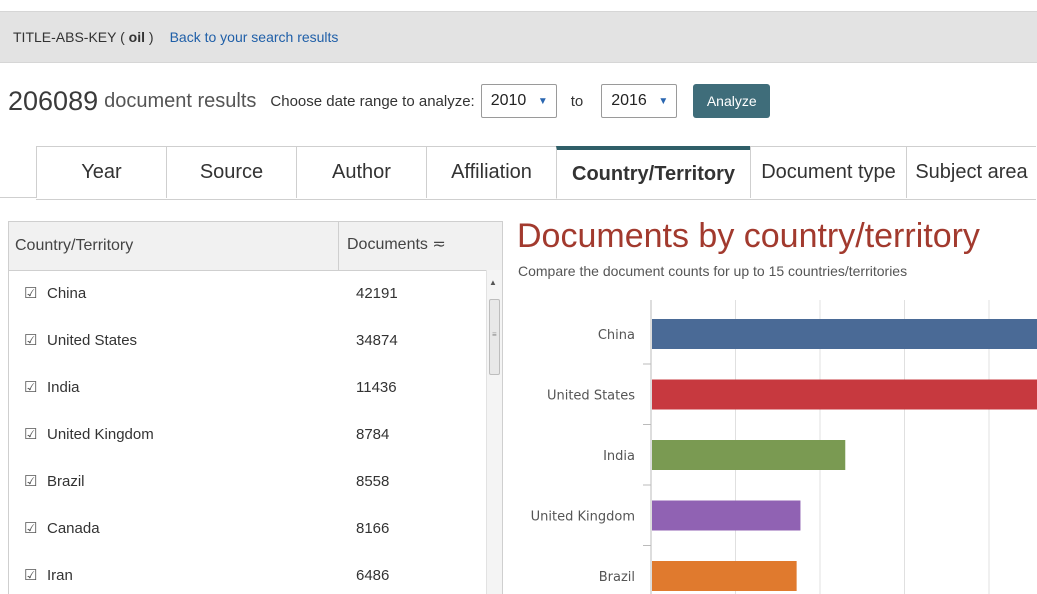  Describe the element at coordinates (149, 37) in the screenshot. I see `query-suffix: )` at that location.